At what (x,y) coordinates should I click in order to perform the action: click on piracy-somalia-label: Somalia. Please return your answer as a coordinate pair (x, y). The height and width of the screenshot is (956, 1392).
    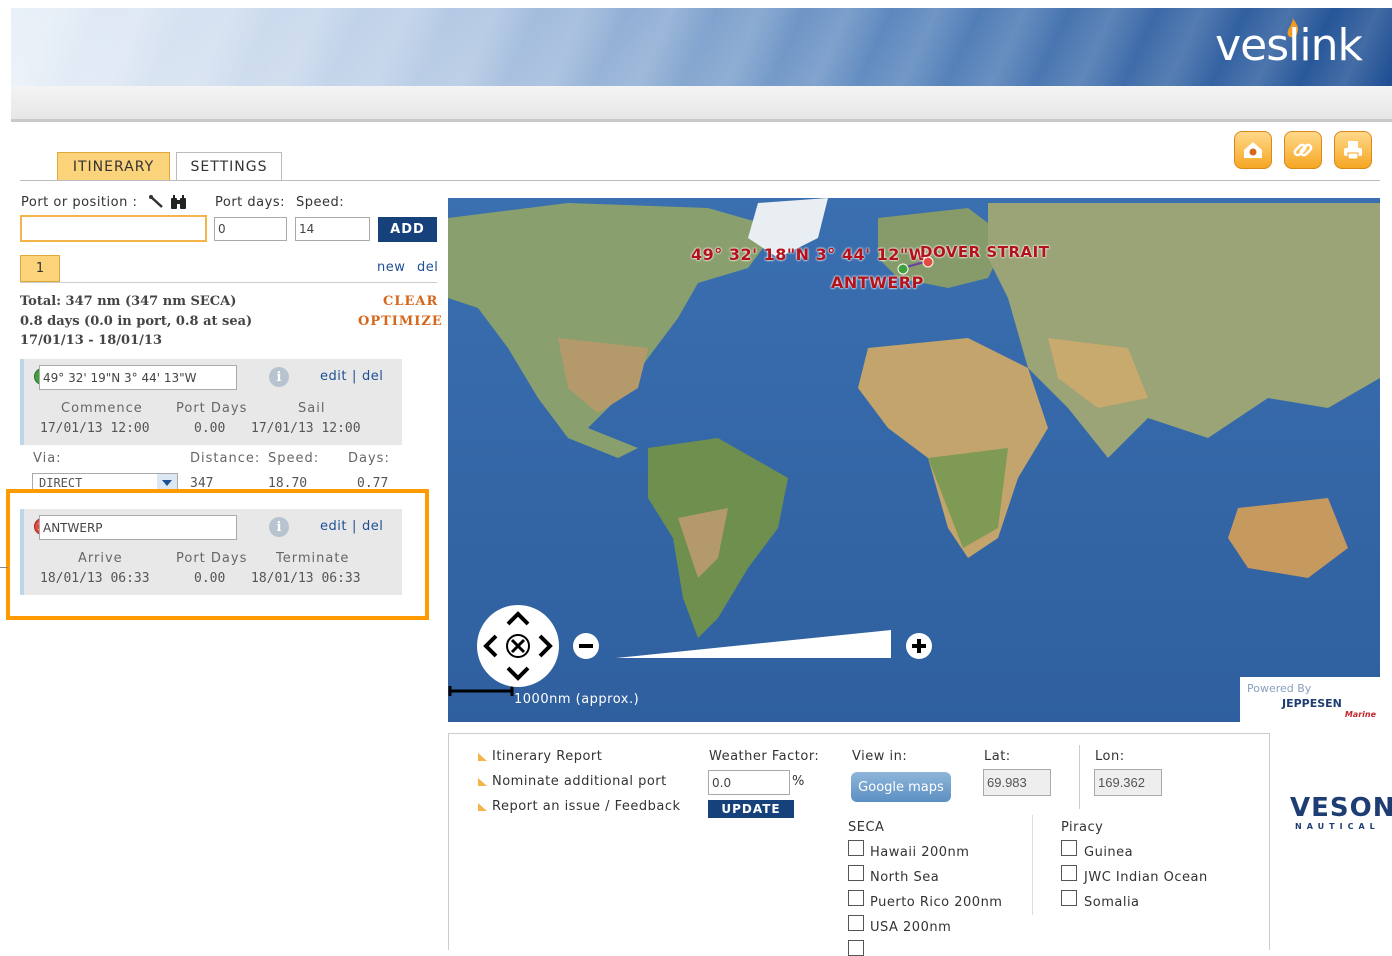
    Looking at the image, I should click on (1112, 902).